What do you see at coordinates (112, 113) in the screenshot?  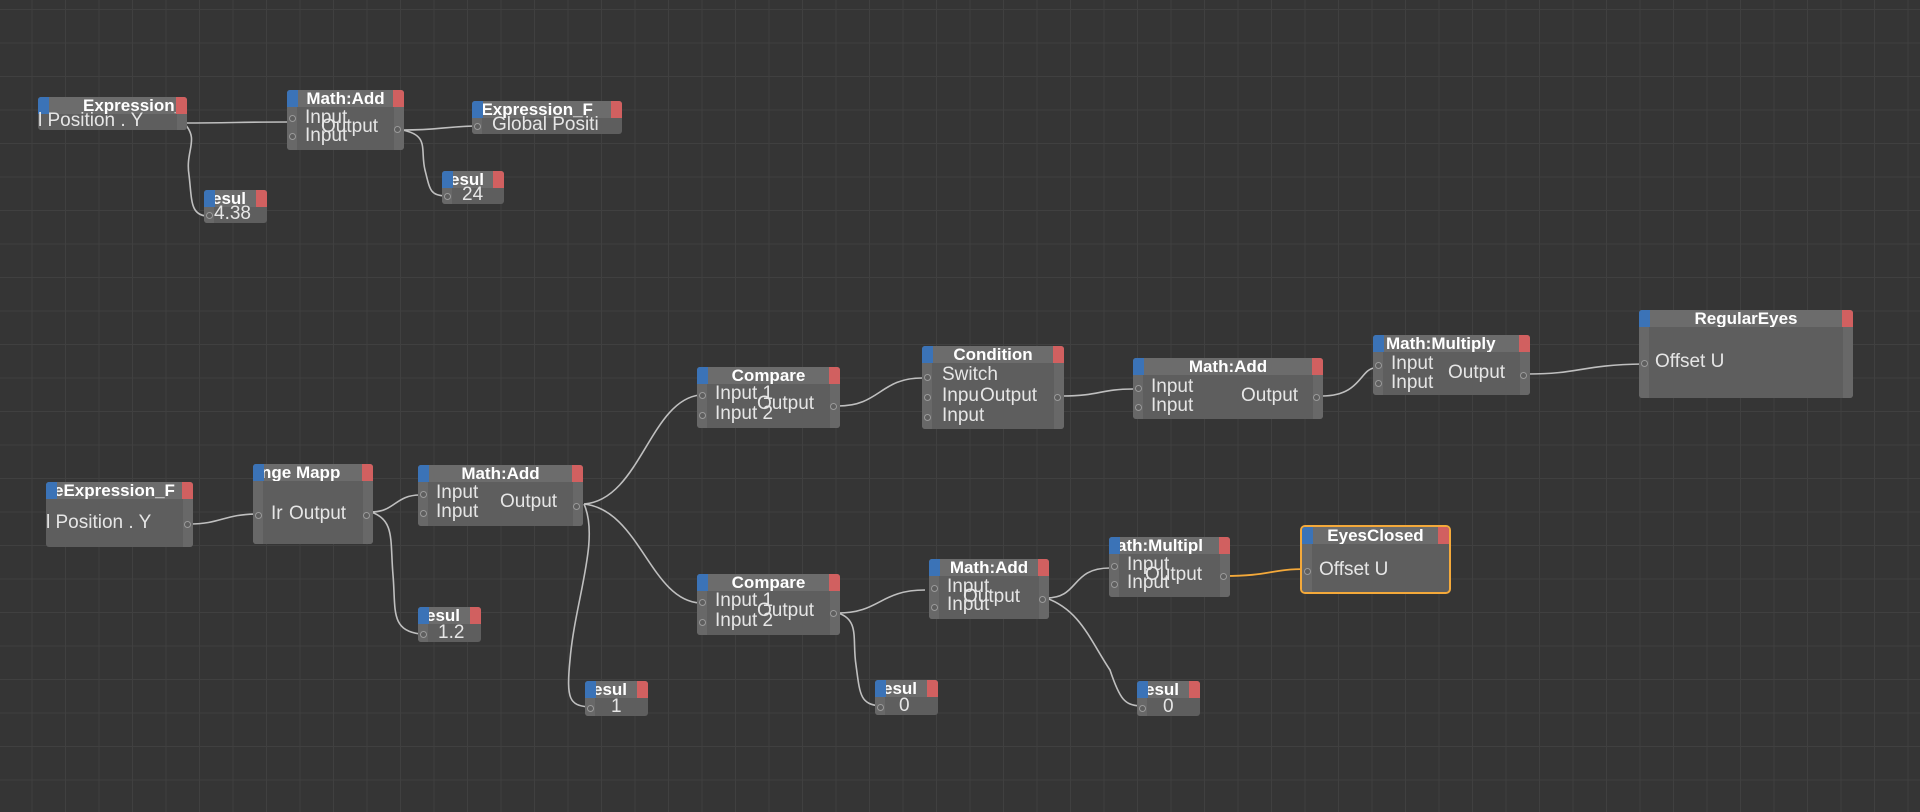 I see `expression-node: Expression_C l Position . Y` at bounding box center [112, 113].